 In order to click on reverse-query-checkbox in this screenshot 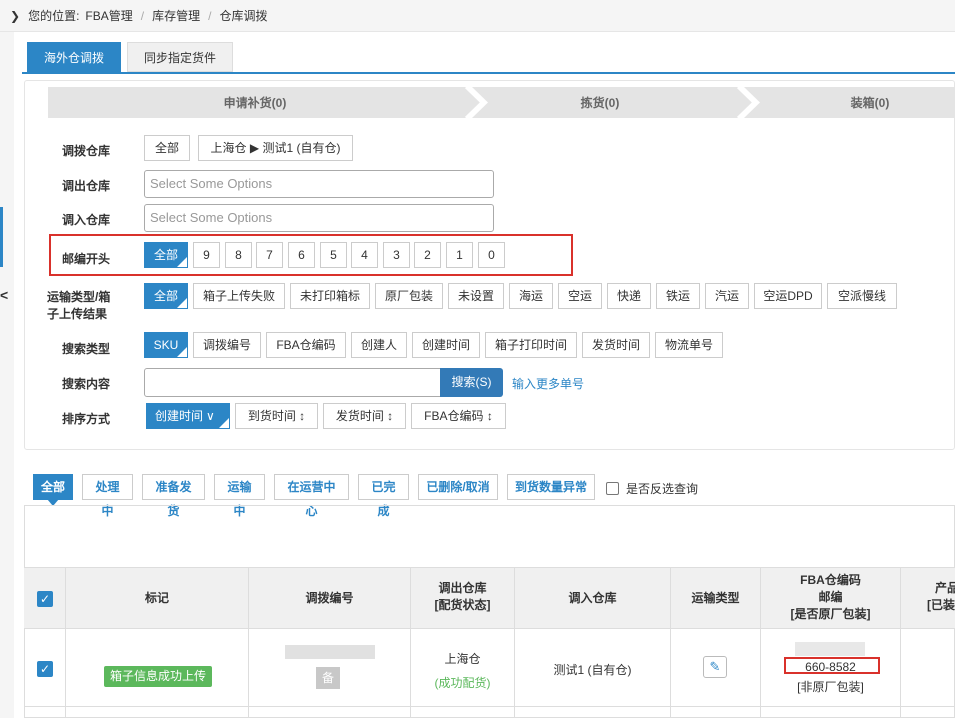, I will do `click(612, 488)`.